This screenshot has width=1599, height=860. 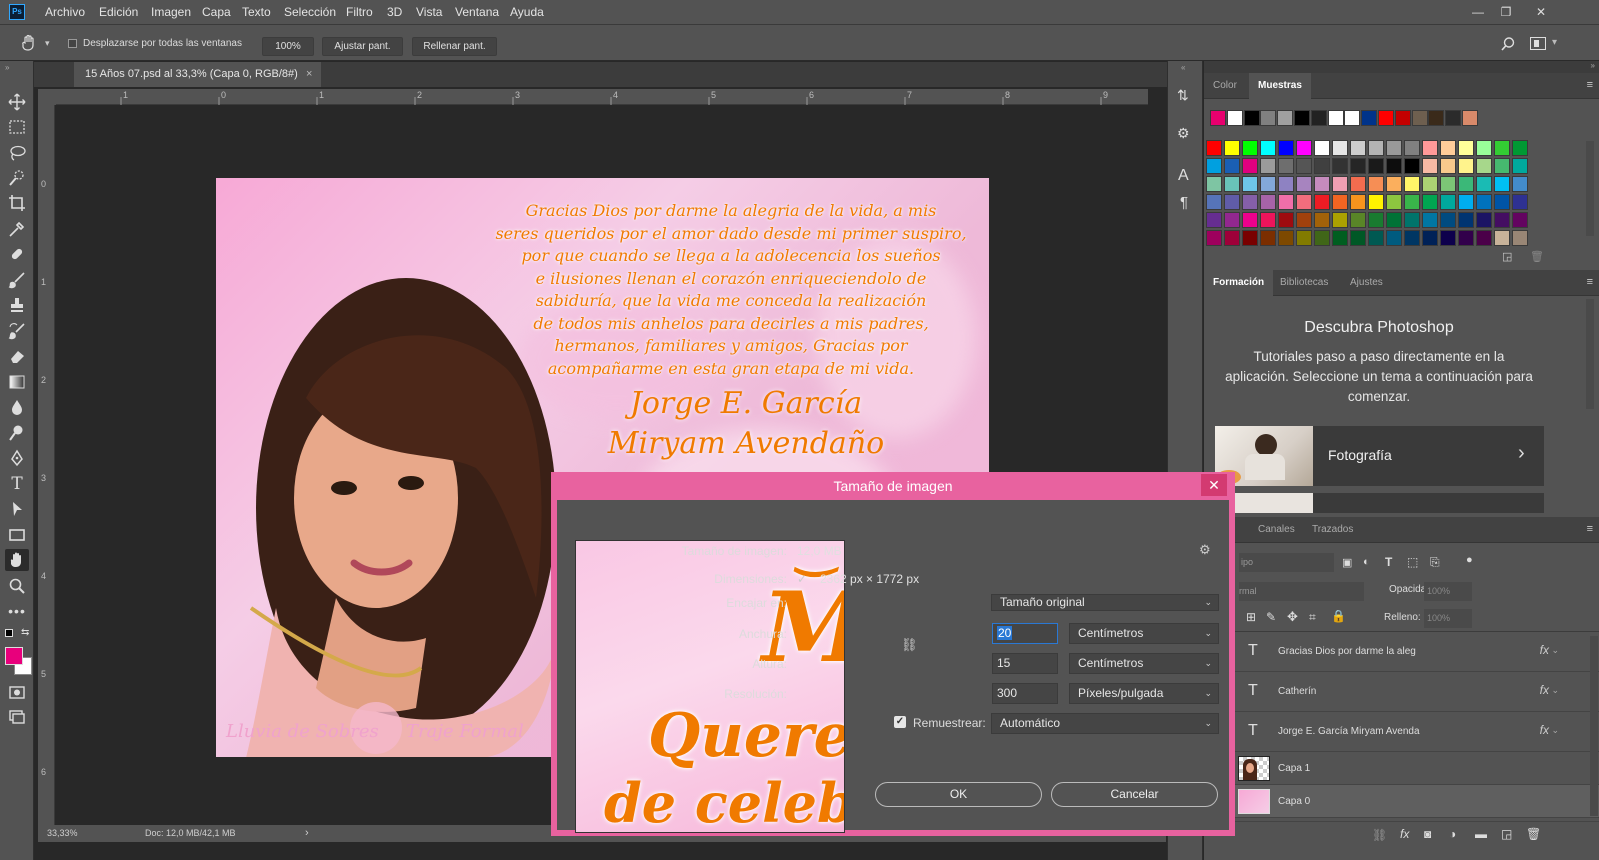 What do you see at coordinates (1205, 550) in the screenshot?
I see `gear-icon: ⚙` at bounding box center [1205, 550].